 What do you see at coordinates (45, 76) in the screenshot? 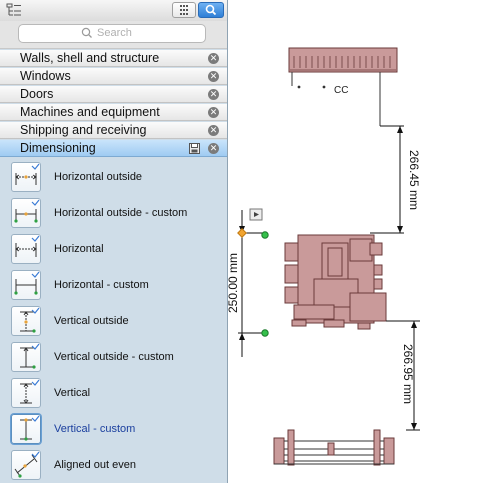
I see `category-label: Windows` at bounding box center [45, 76].